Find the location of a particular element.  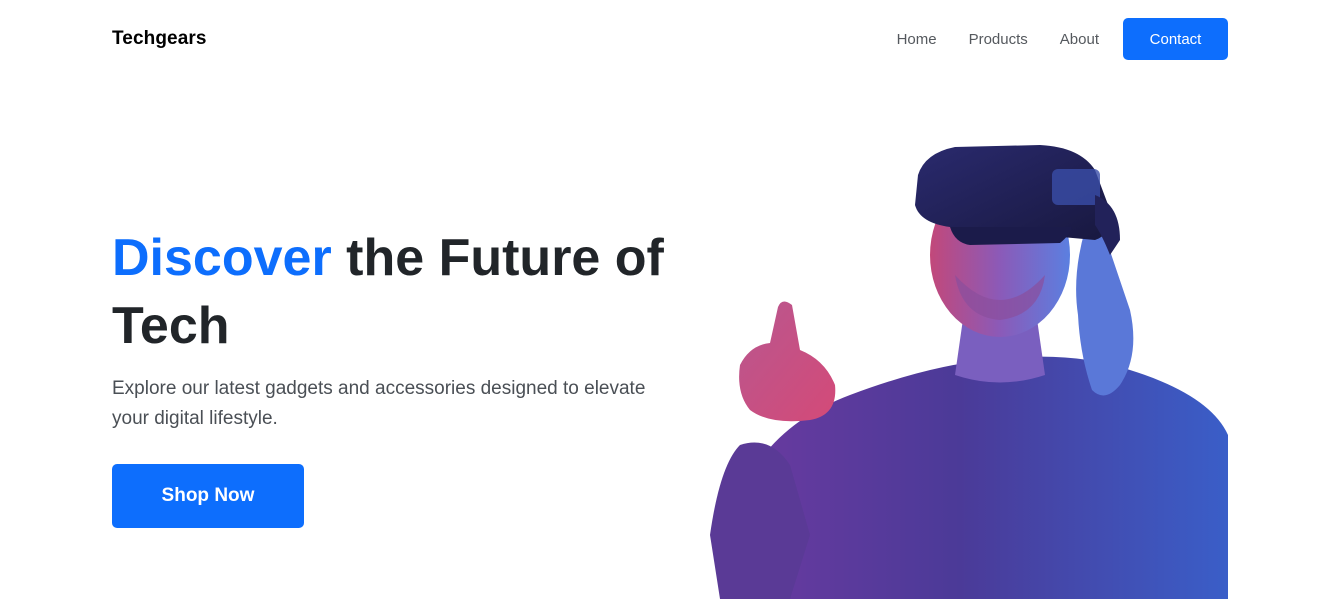

navbar: Techgears Home Products About Contact is located at coordinates (670, 39).